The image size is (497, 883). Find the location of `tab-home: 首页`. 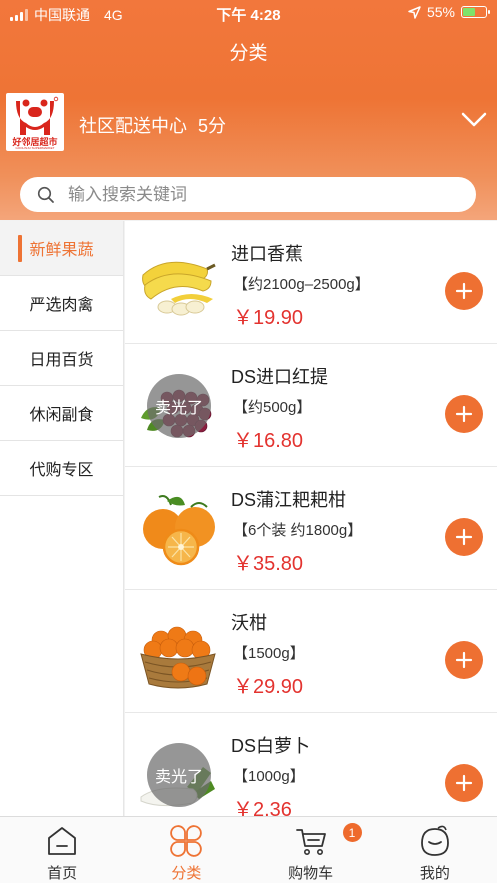

tab-home: 首页 is located at coordinates (62, 850).